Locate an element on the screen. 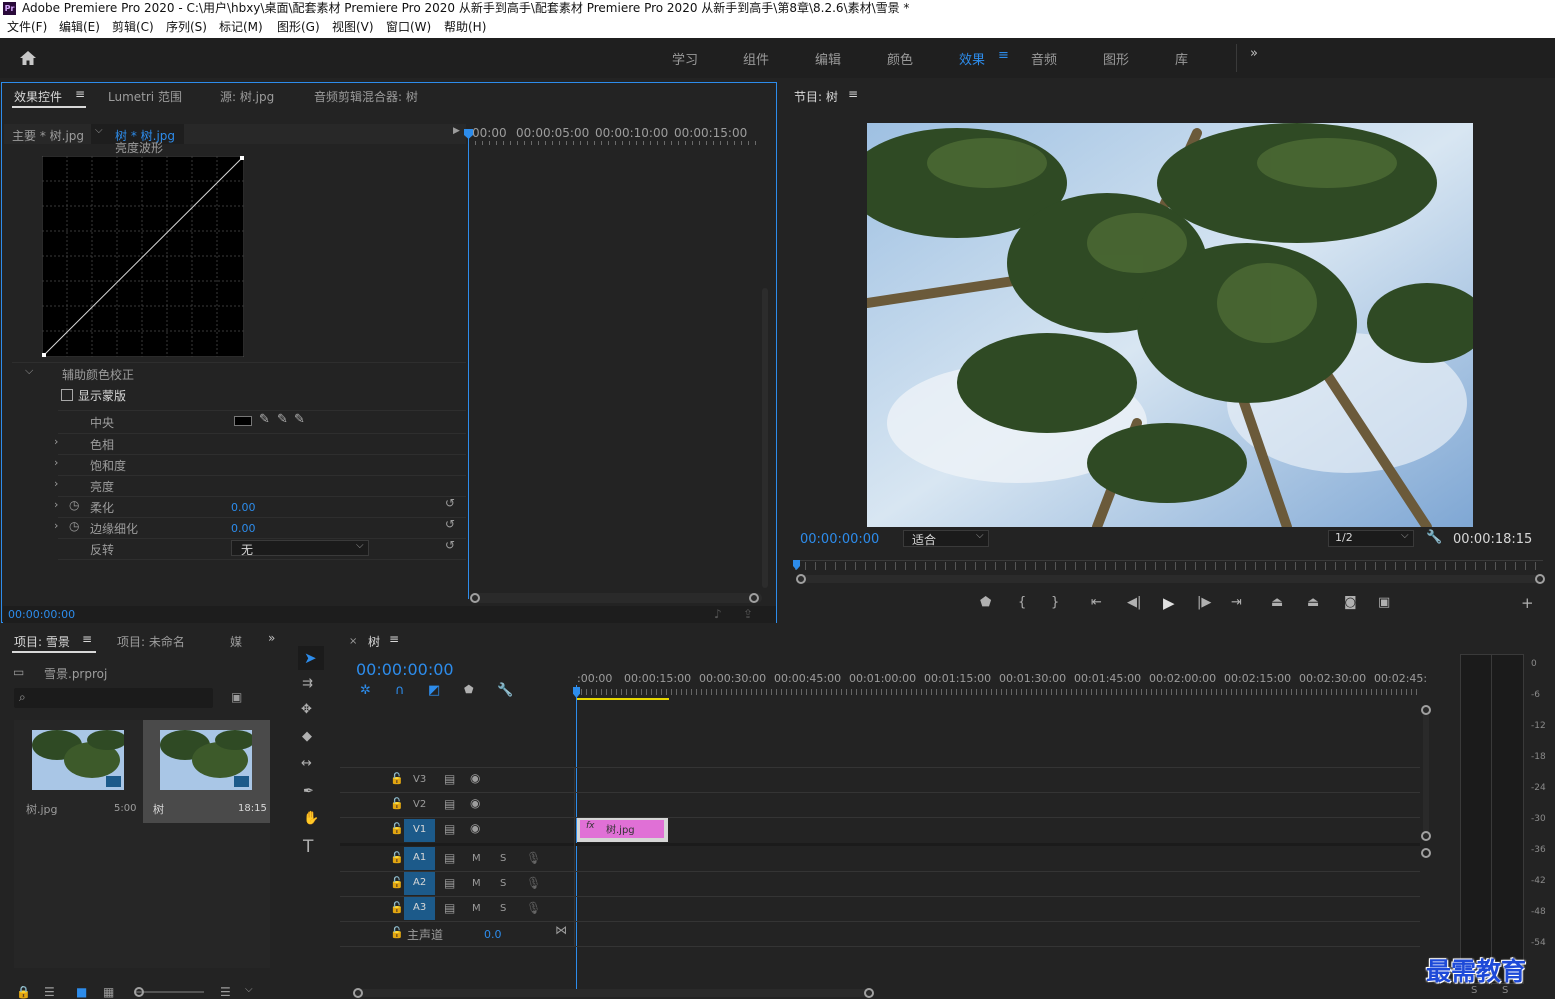  lift-icon: ⏏ is located at coordinates (1277, 602).